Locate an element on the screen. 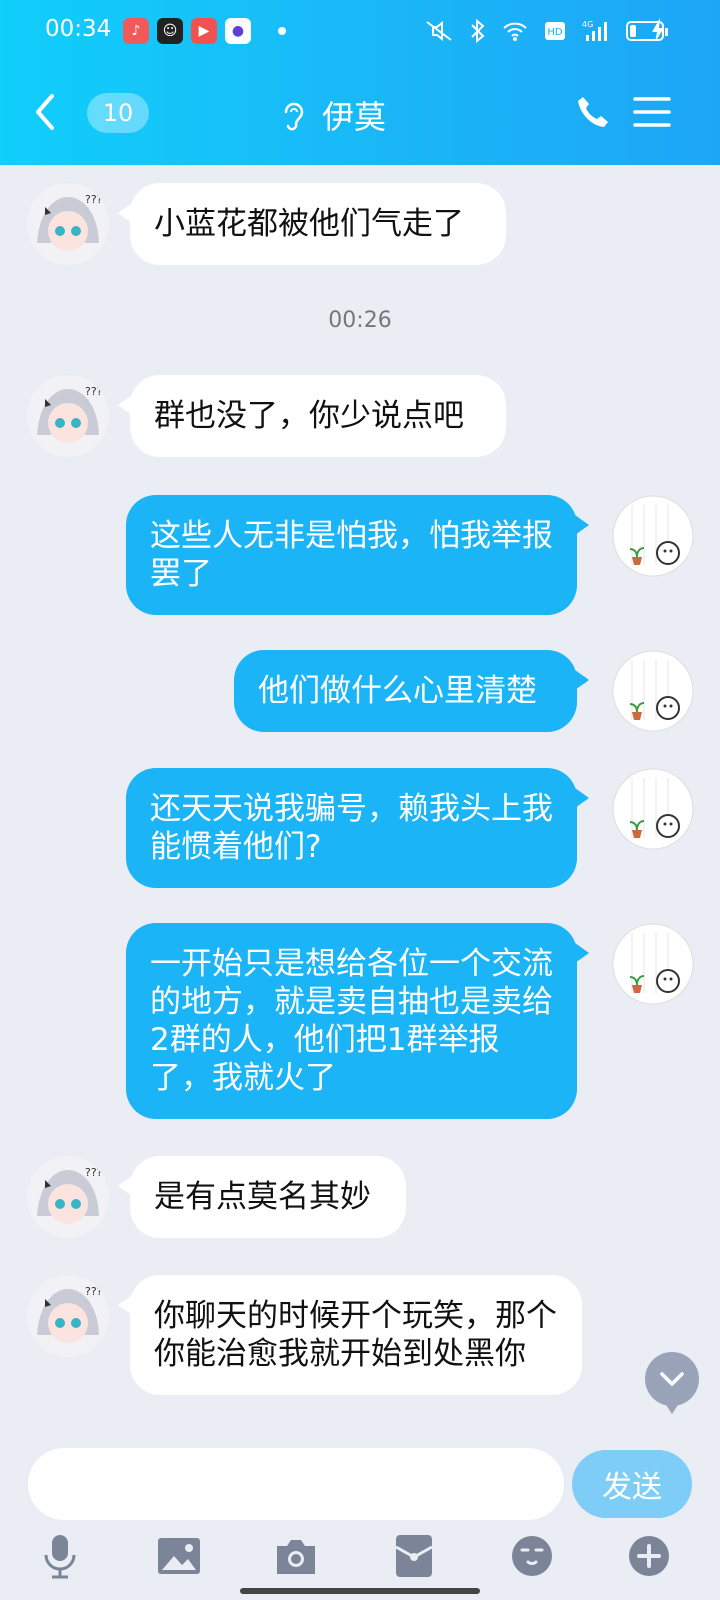 The image size is (720, 1600). input-toolbar is located at coordinates (360, 1561).